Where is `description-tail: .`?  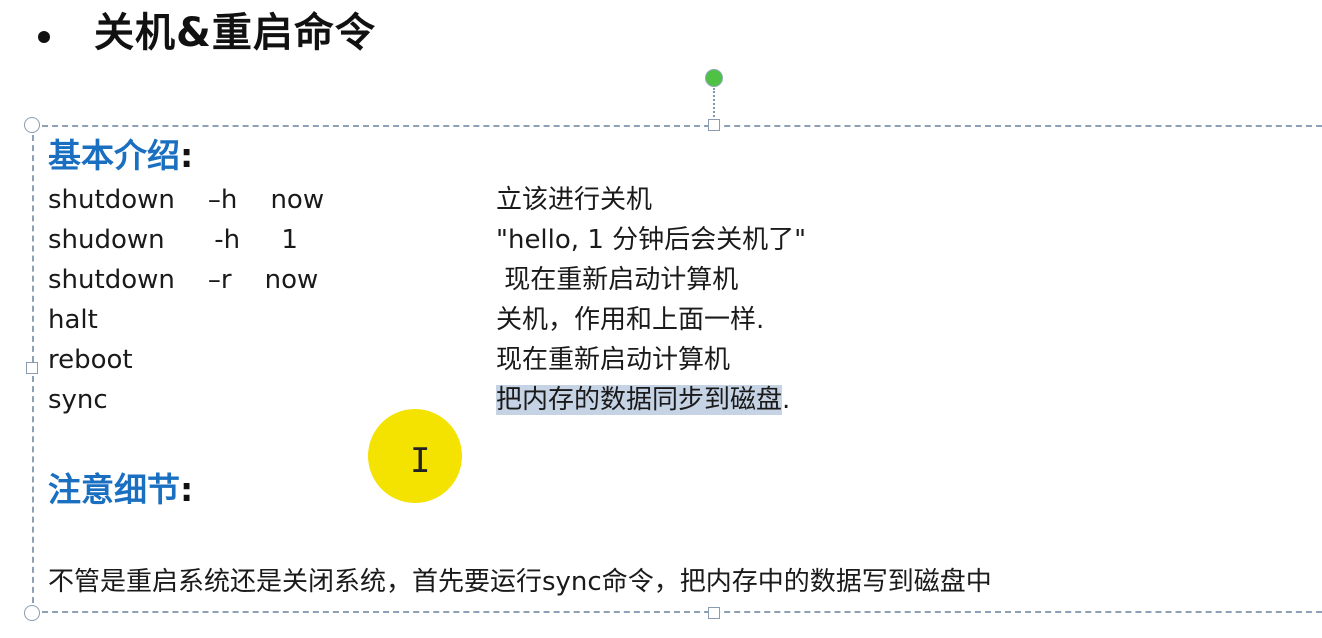 description-tail: . is located at coordinates (786, 400).